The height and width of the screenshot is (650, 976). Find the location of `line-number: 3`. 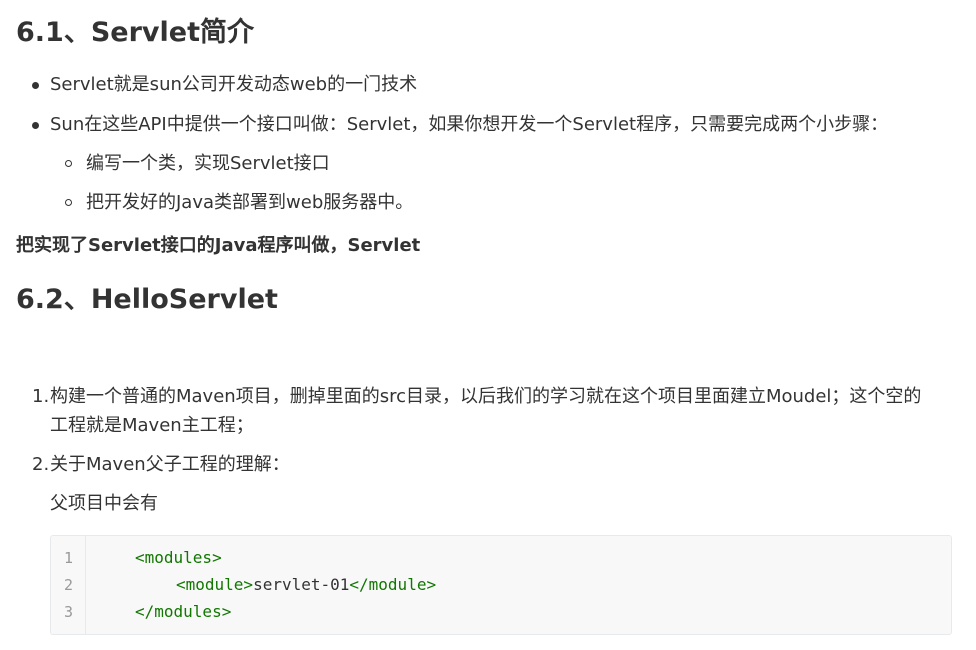

line-number: 3 is located at coordinates (69, 612).